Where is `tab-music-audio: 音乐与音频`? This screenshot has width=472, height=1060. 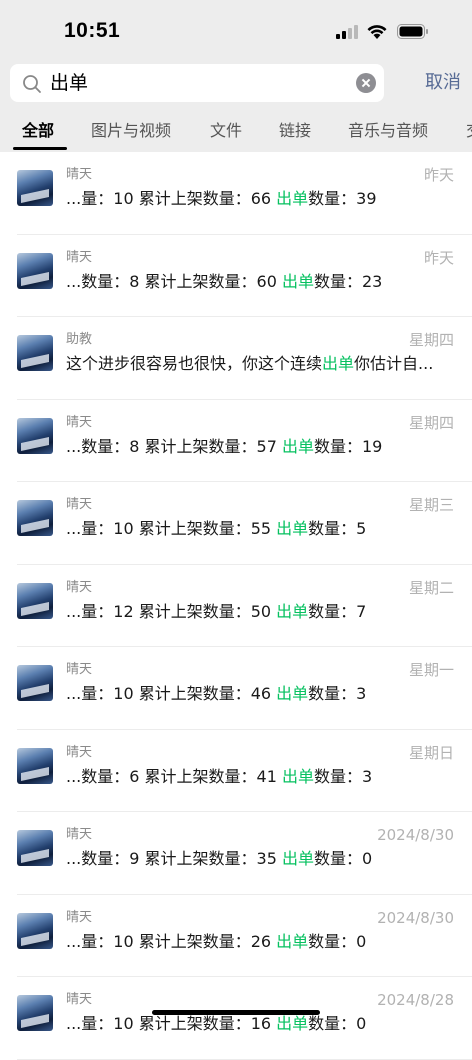 tab-music-audio: 音乐与音频 is located at coordinates (388, 131).